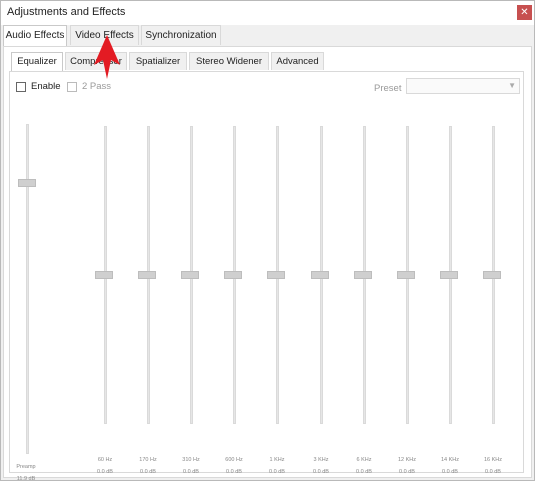 This screenshot has width=537, height=483. Describe the element at coordinates (148, 460) in the screenshot. I see `band-frequency-label: 170 Hz` at that location.